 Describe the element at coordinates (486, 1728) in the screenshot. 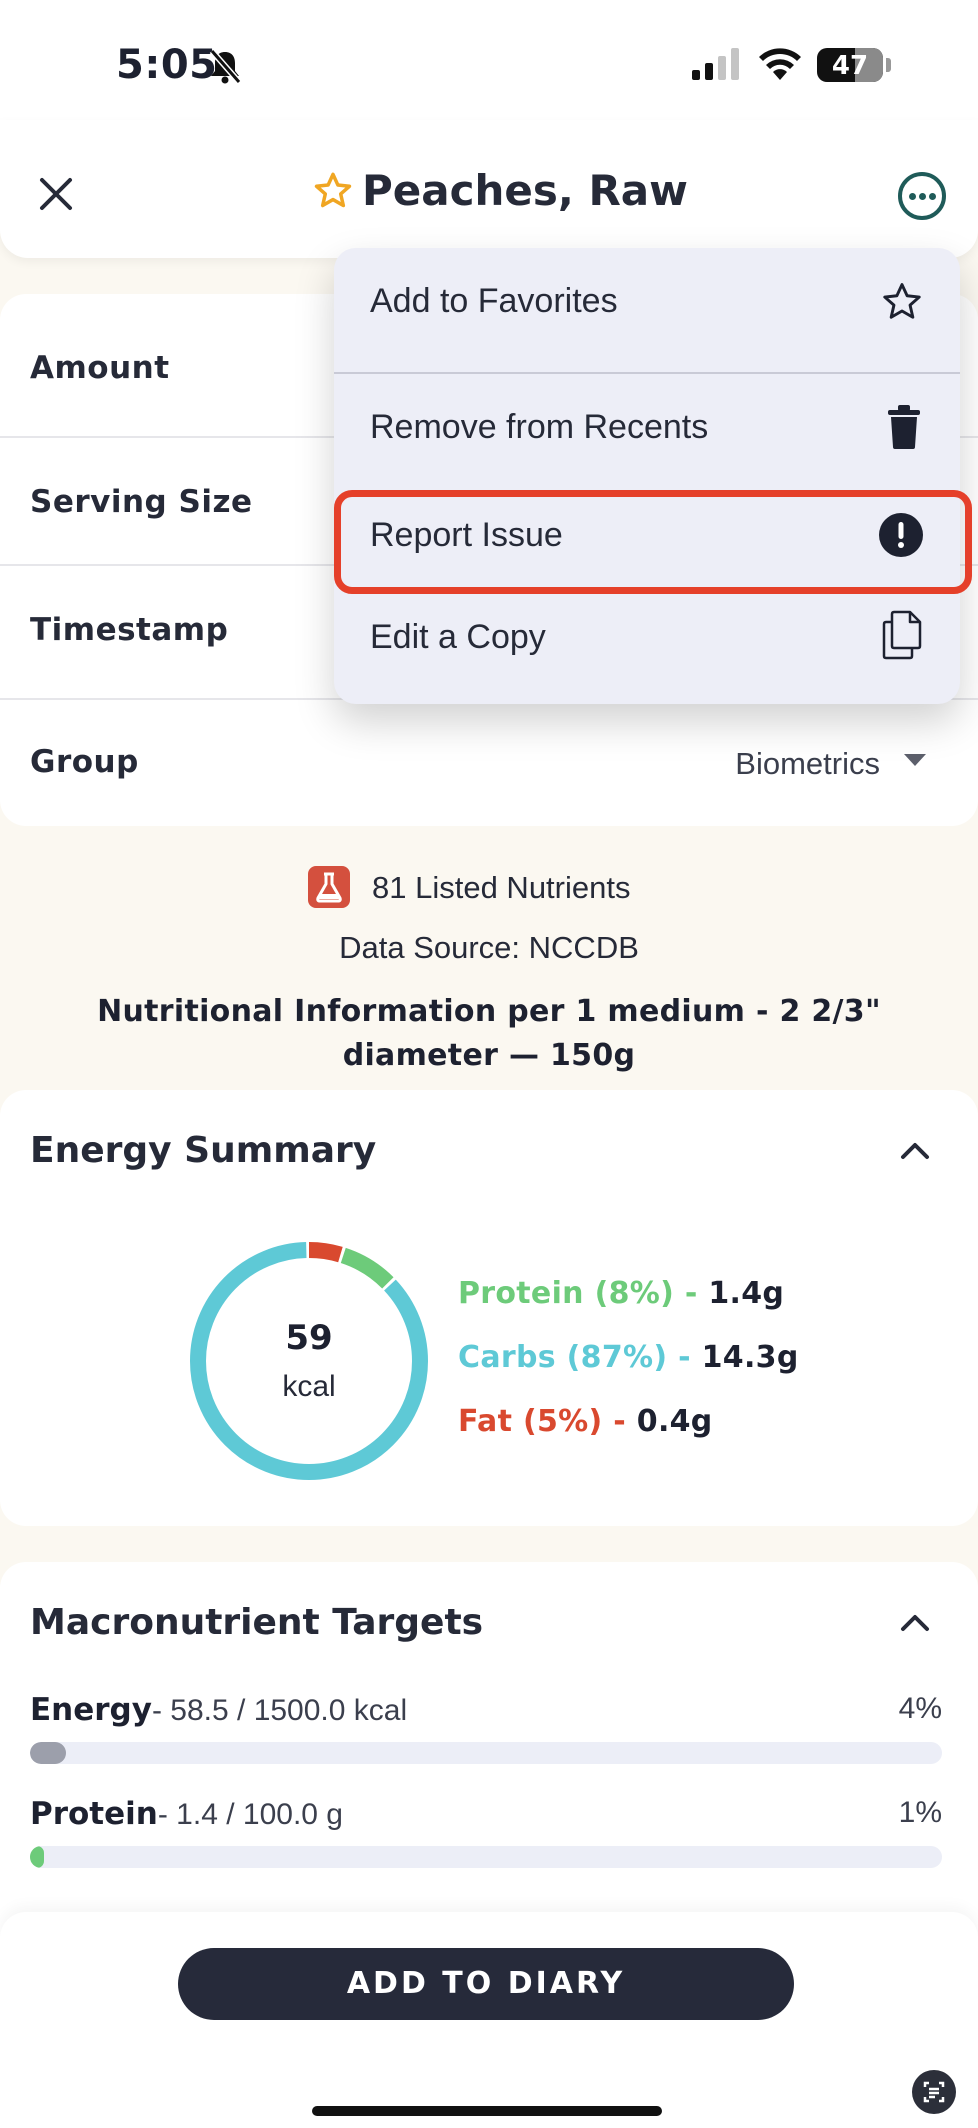

I see `target-row-energy: Energy- 58.5 / 1500.0 kcal 4%` at that location.